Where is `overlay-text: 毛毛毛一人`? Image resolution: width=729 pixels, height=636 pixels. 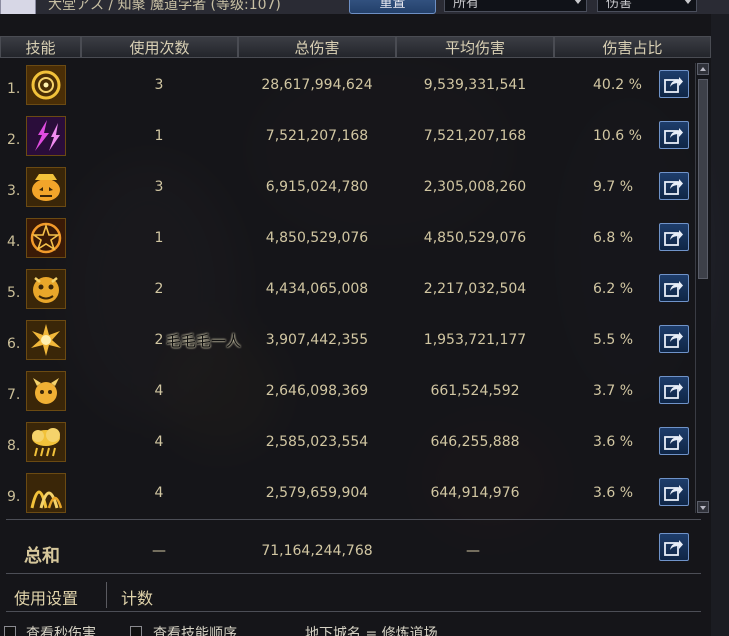 overlay-text: 毛毛毛一人 is located at coordinates (204, 341).